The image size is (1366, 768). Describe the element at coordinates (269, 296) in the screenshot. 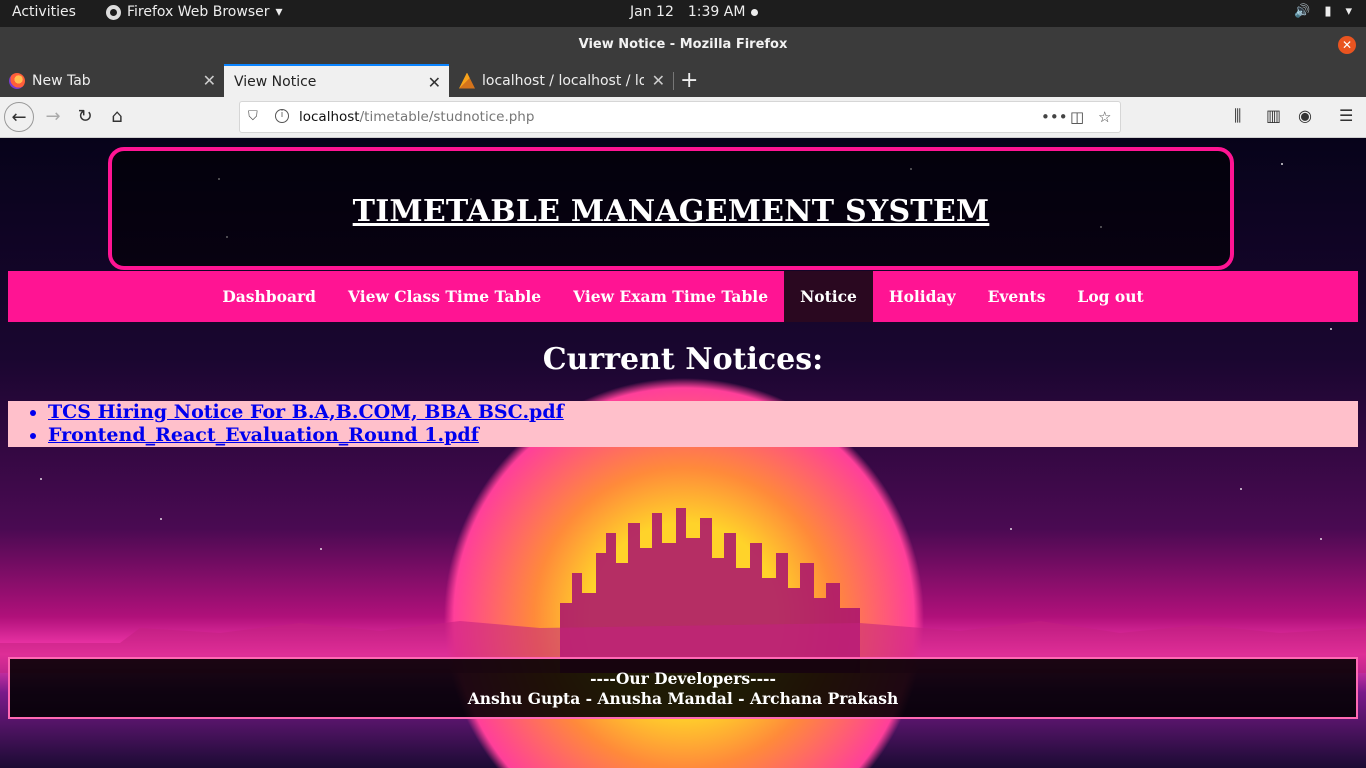

I see `menu-item-dashboard: Dashboard` at that location.